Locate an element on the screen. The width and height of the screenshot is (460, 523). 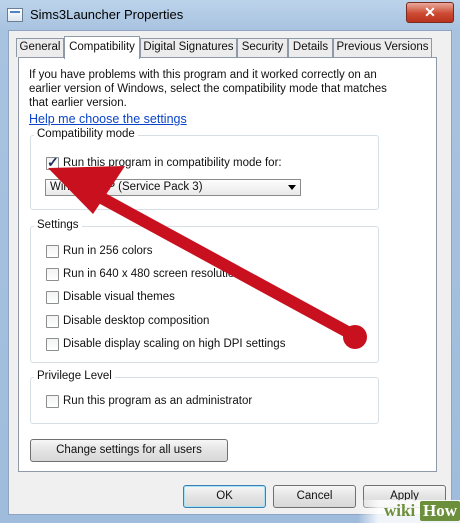
tab-details: Details is located at coordinates (310, 47).